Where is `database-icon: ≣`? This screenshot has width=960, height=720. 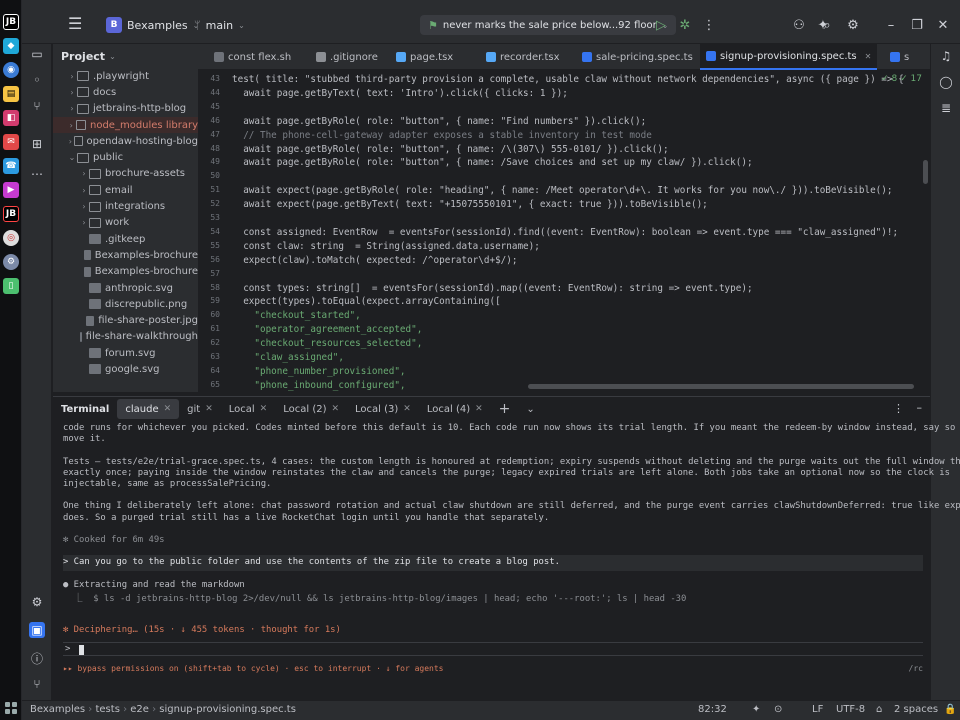
database-icon: ≣ is located at coordinates (946, 108).